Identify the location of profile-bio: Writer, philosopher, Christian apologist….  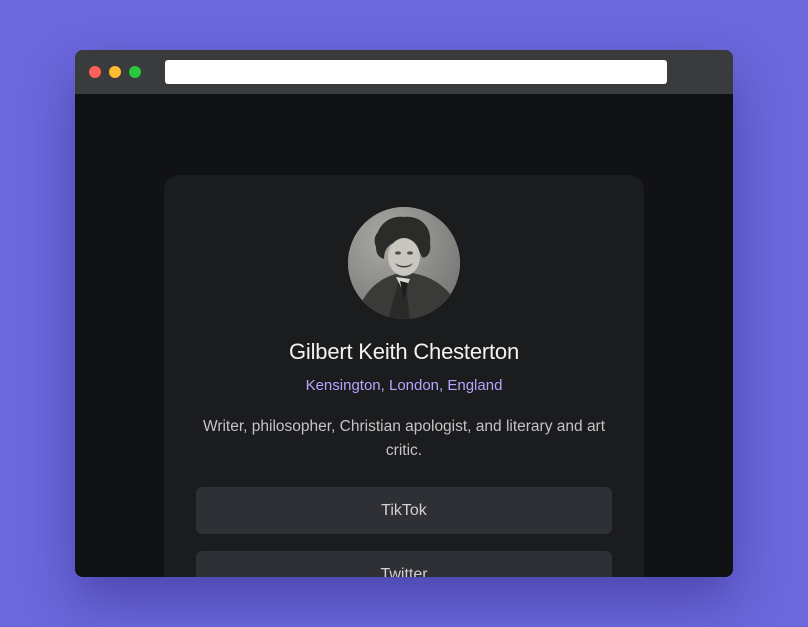
(404, 438).